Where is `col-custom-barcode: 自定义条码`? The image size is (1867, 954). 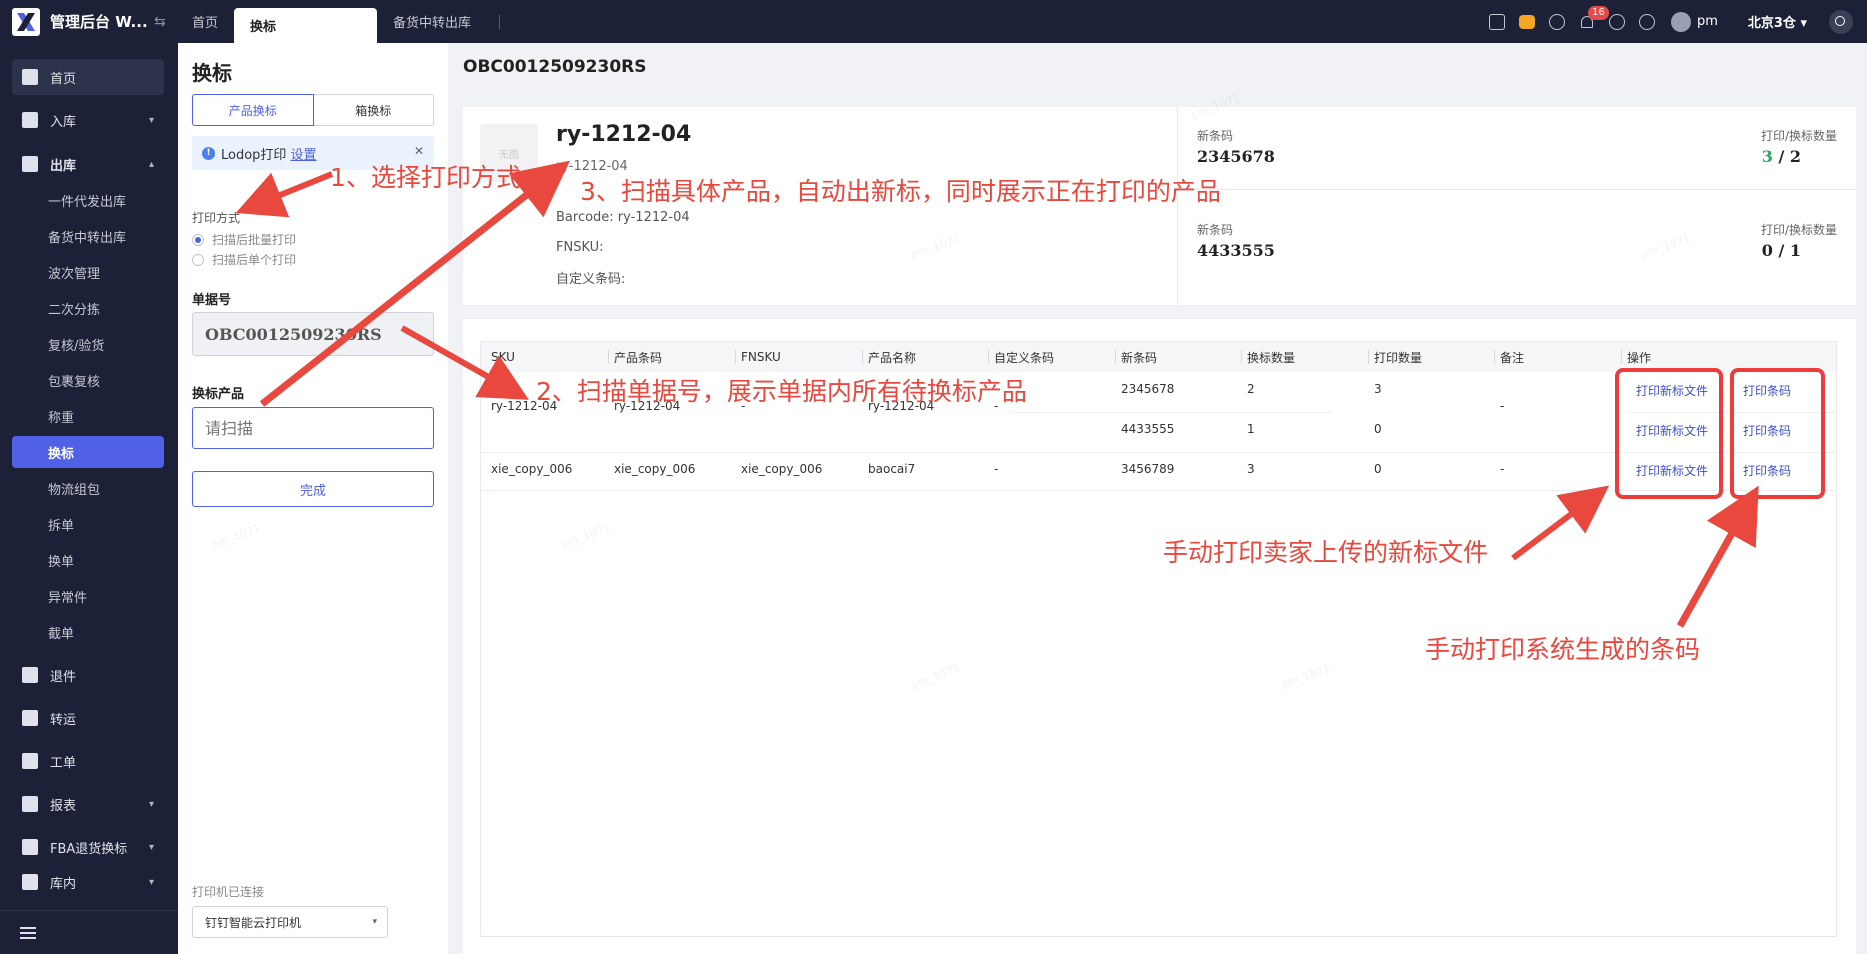
col-custom-barcode: 自定义条码 is located at coordinates (1021, 357).